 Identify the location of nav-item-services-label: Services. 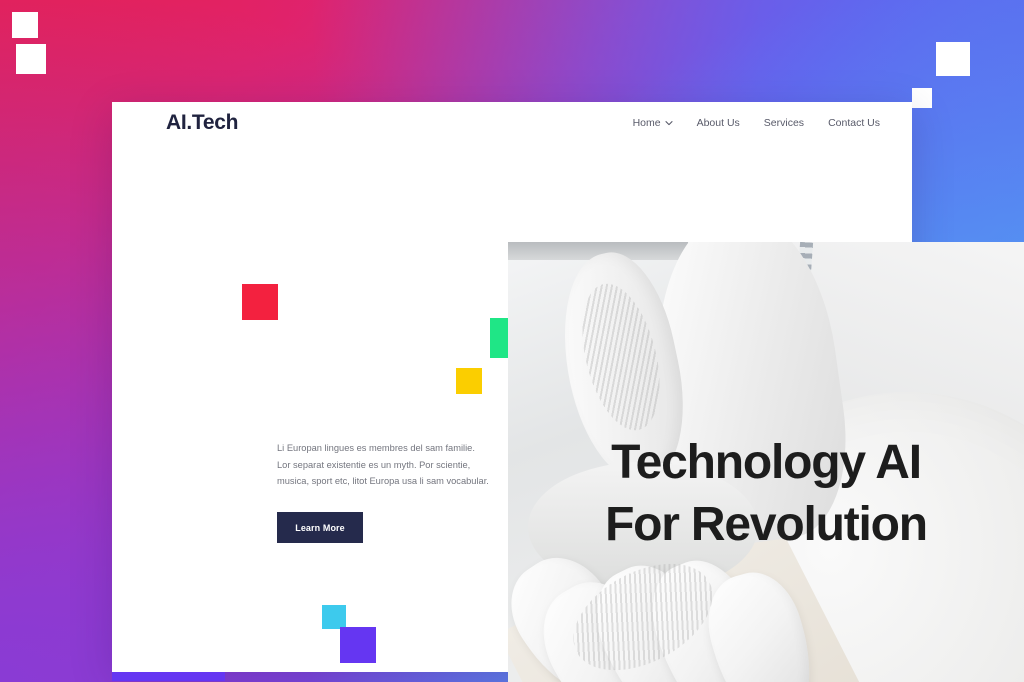
(784, 123).